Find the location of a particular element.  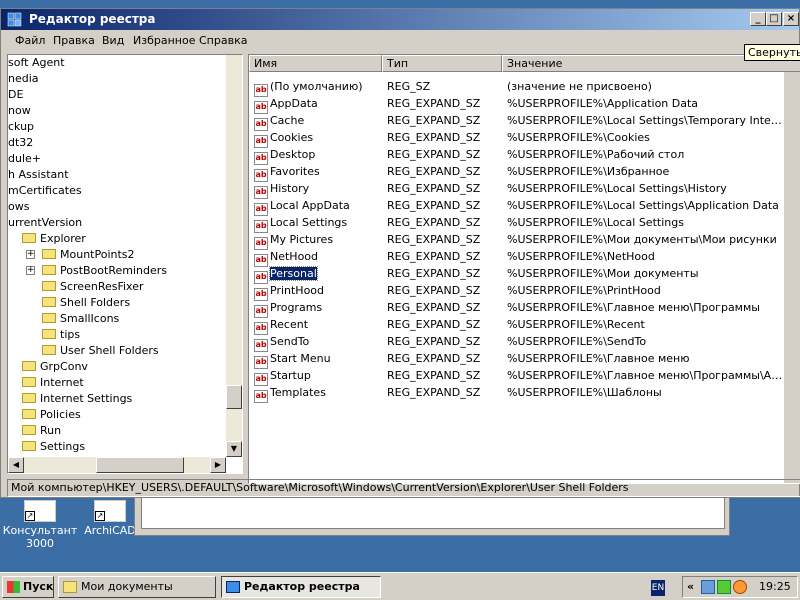

close-button: × is located at coordinates (791, 19).